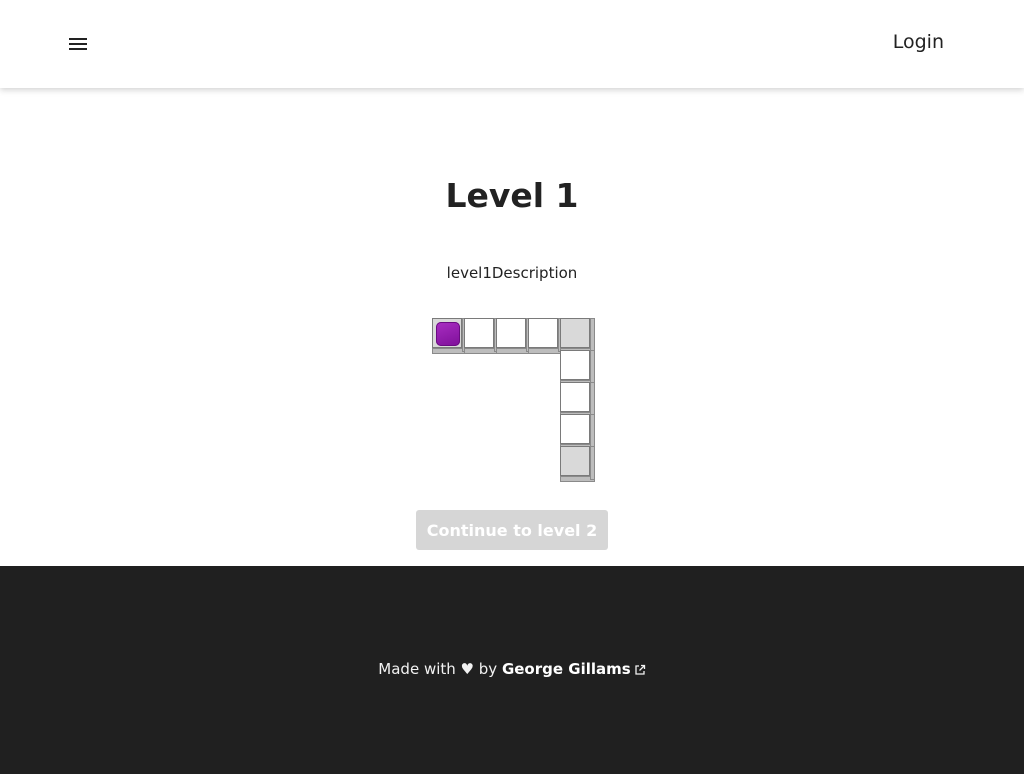 The image size is (1024, 774). Describe the element at coordinates (512, 44) in the screenshot. I see `top-bar: Login` at that location.